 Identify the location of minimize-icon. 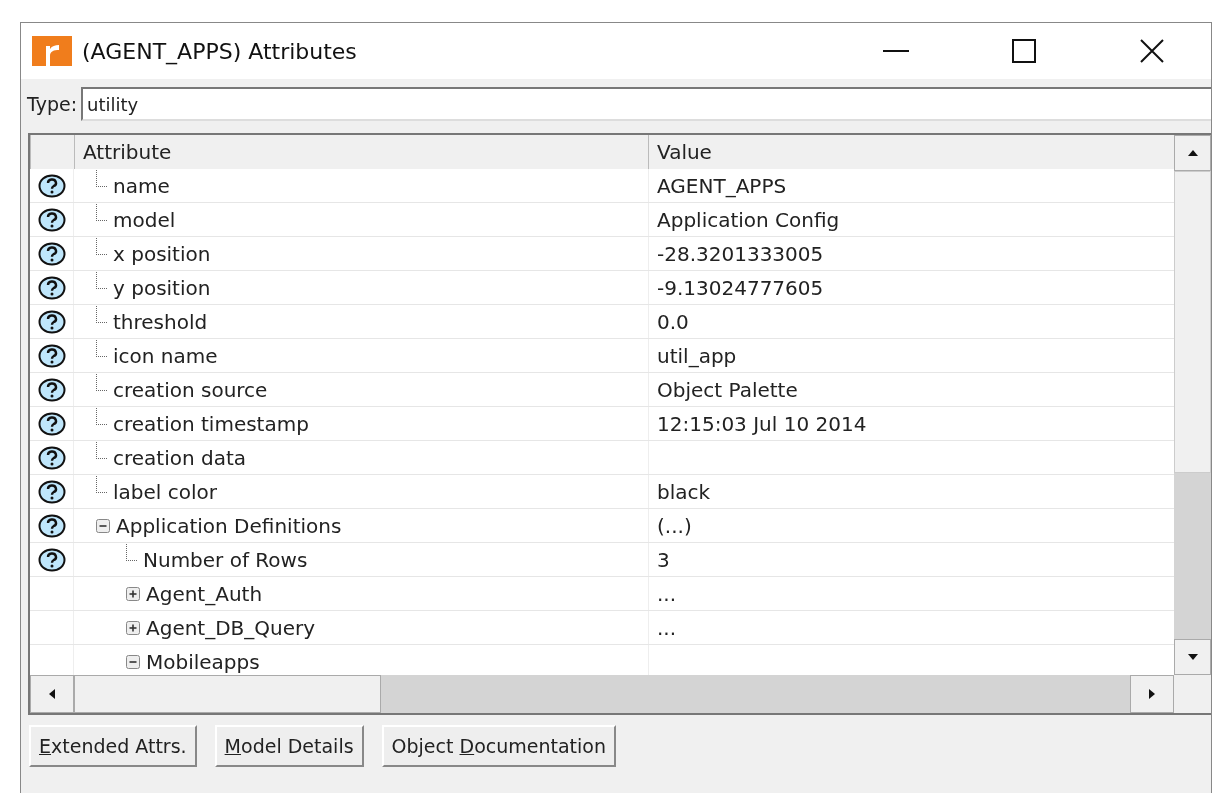
(896, 51).